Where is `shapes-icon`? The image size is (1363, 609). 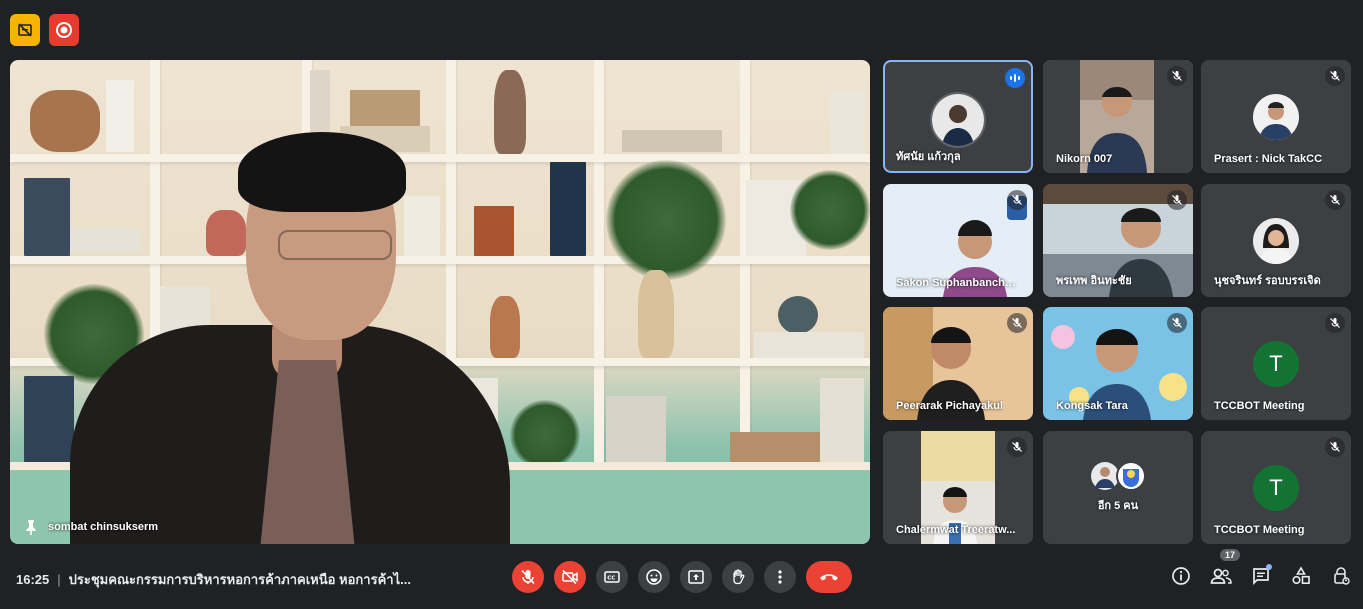
shapes-icon is located at coordinates (1301, 575).